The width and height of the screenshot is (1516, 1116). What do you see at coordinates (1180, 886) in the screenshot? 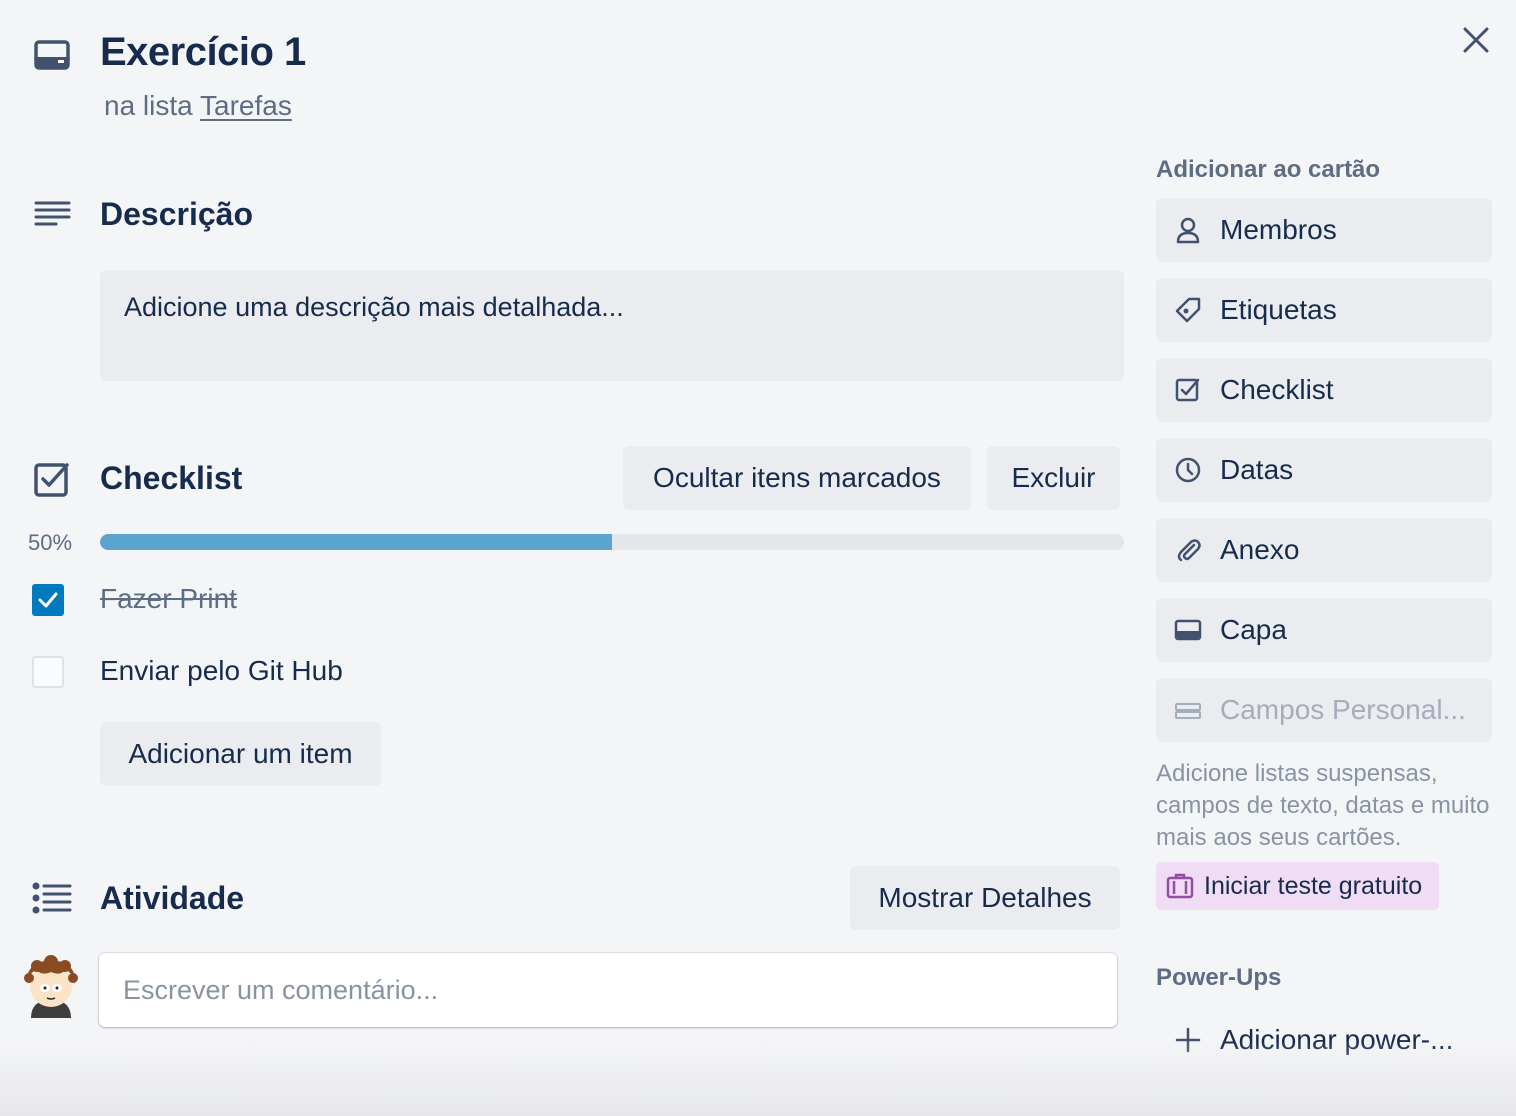
I see `briefcase-icon` at bounding box center [1180, 886].